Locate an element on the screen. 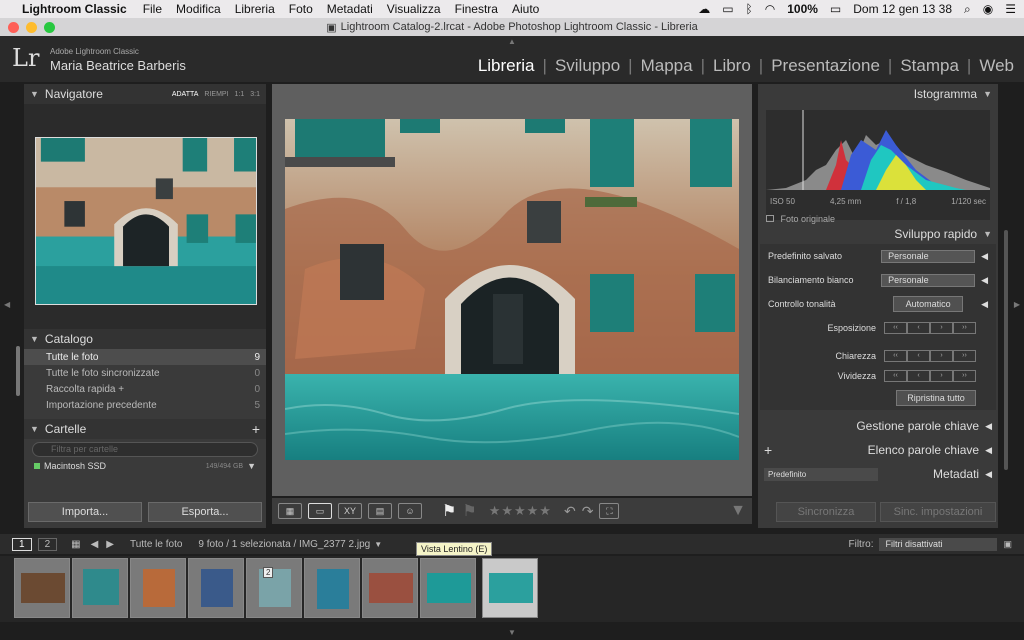 Image resolution: width=1024 pixels, height=640 pixels. keyword-list-header: + Elenco parole chiave ◀ is located at coordinates (878, 450).